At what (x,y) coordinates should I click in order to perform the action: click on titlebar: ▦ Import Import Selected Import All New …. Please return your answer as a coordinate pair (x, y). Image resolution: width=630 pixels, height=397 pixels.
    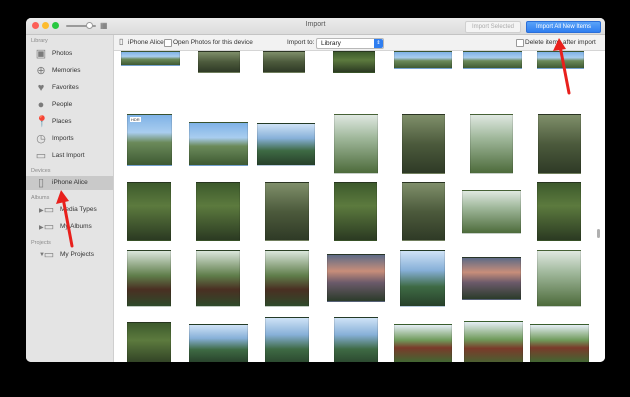
    Looking at the image, I should click on (315, 26).